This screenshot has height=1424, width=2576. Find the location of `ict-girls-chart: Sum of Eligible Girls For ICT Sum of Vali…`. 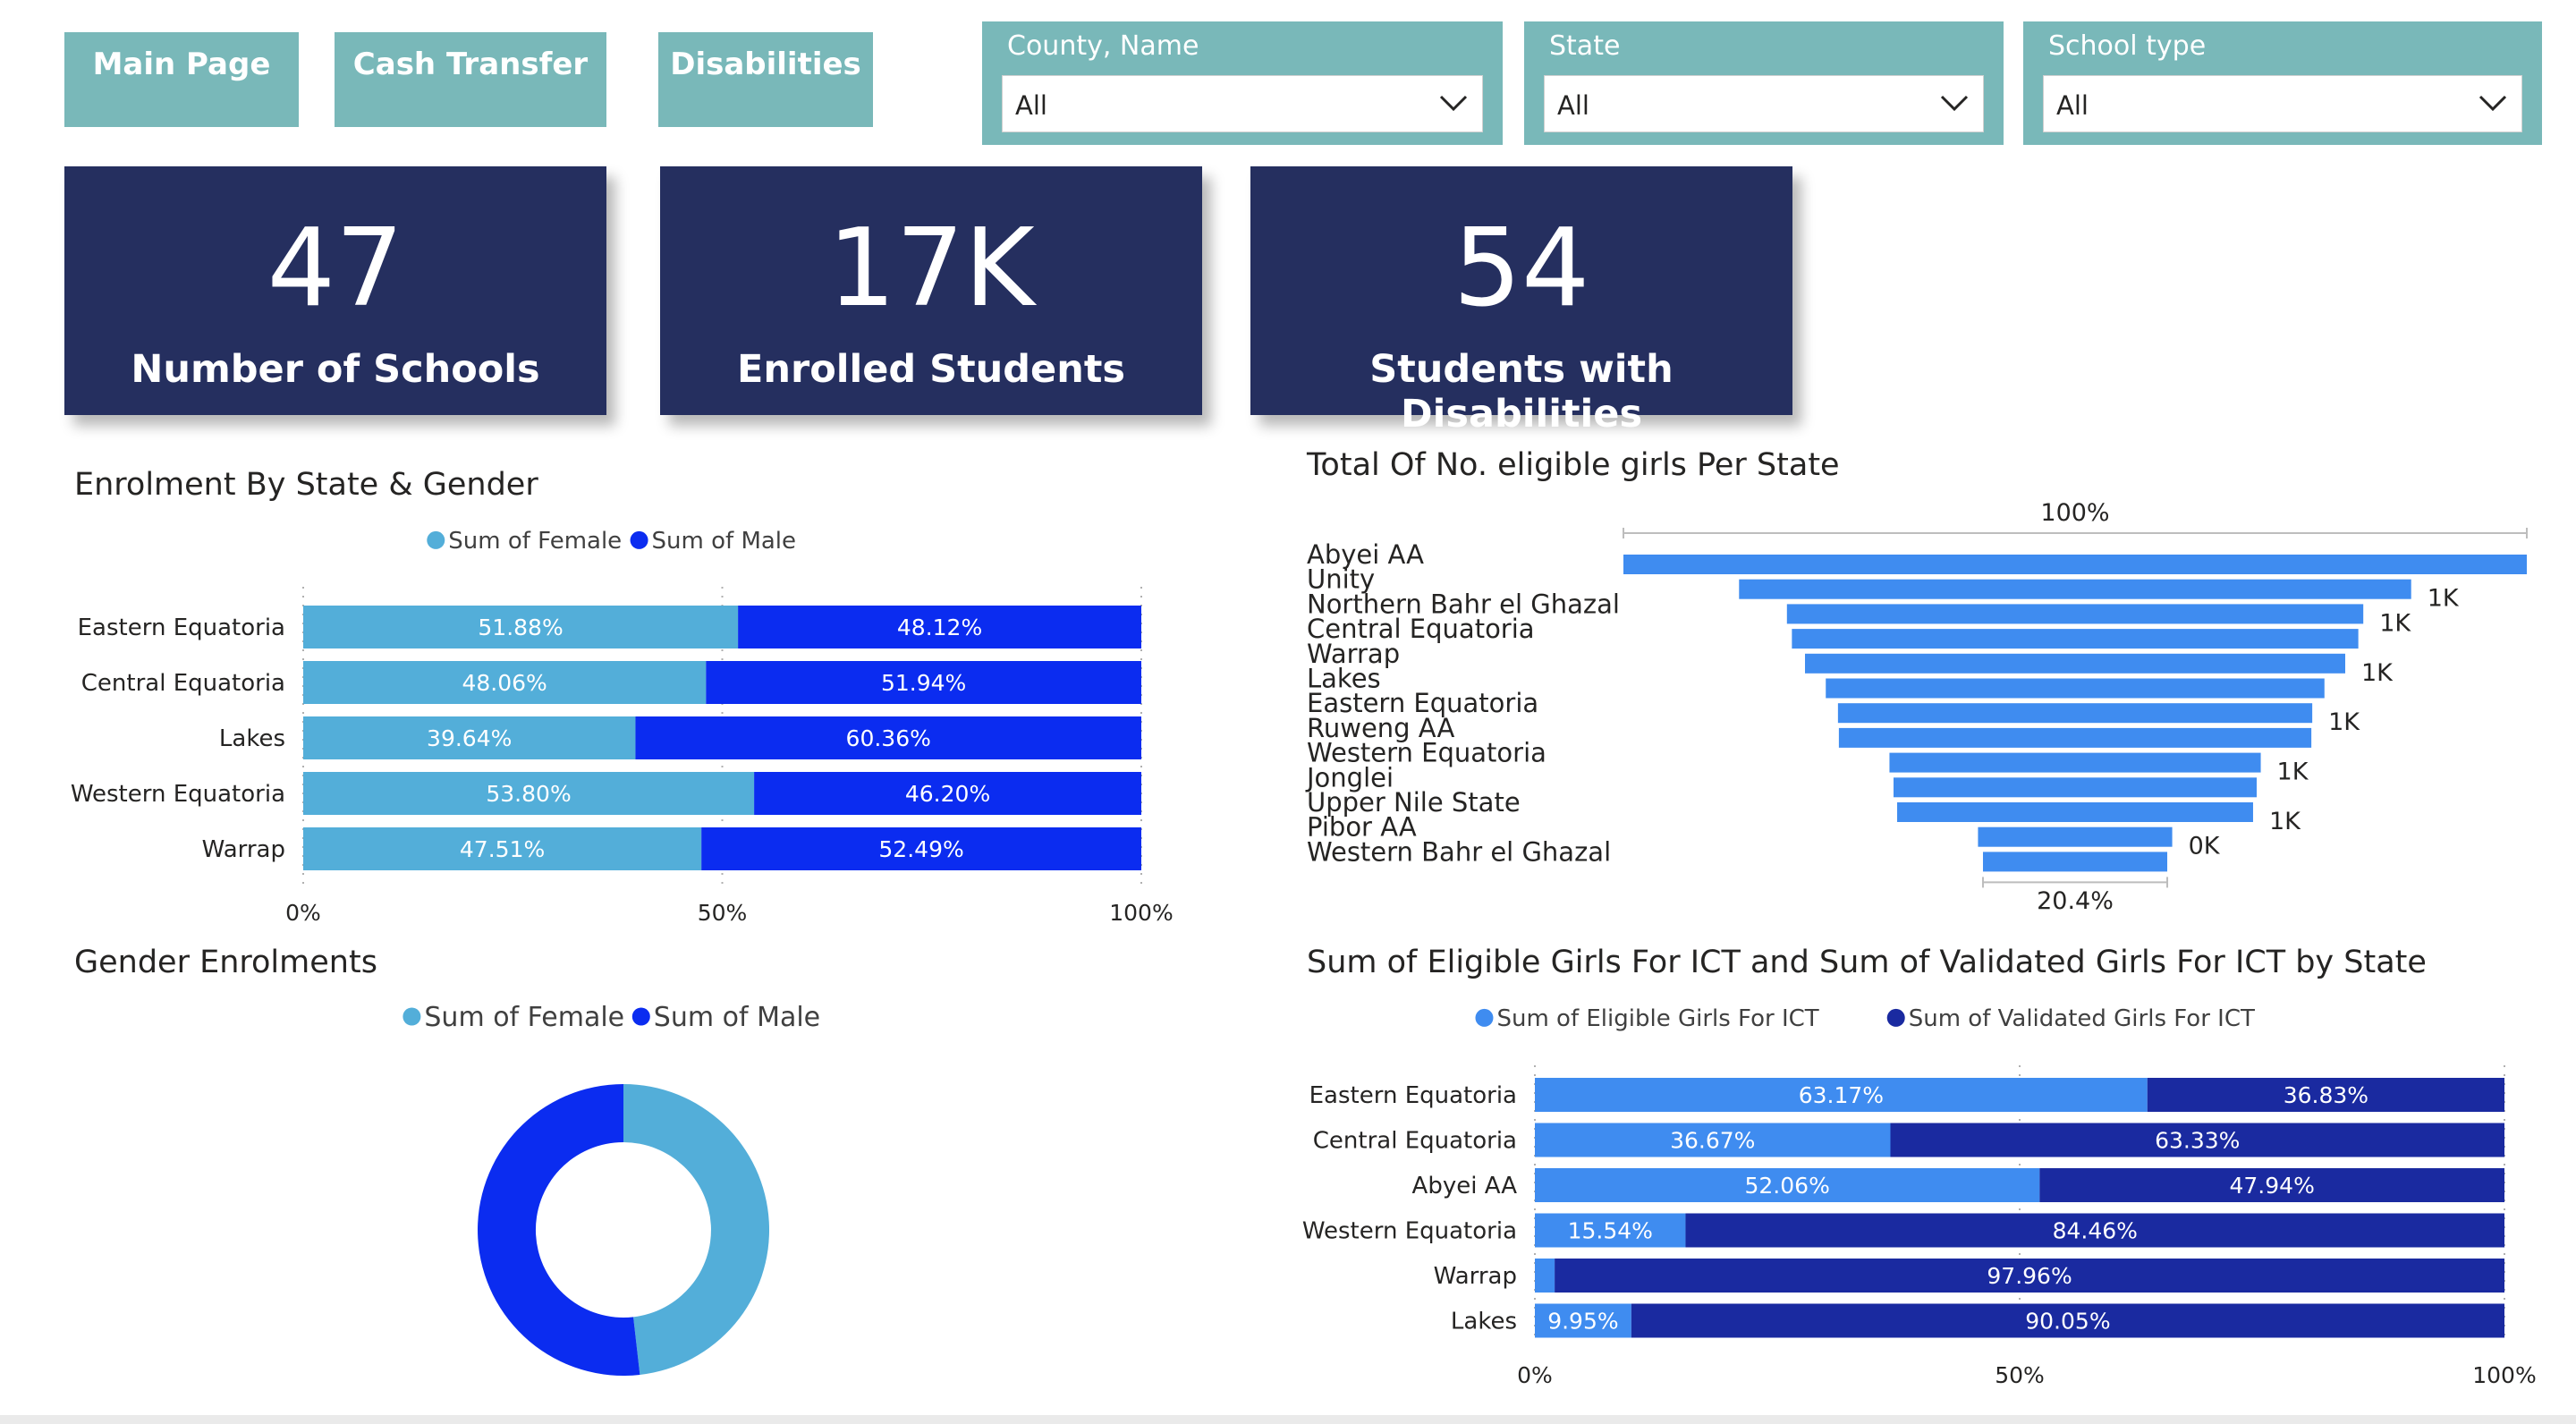

ict-girls-chart: Sum of Eligible Girls For ICT Sum of Vali… is located at coordinates (1919, 1196).